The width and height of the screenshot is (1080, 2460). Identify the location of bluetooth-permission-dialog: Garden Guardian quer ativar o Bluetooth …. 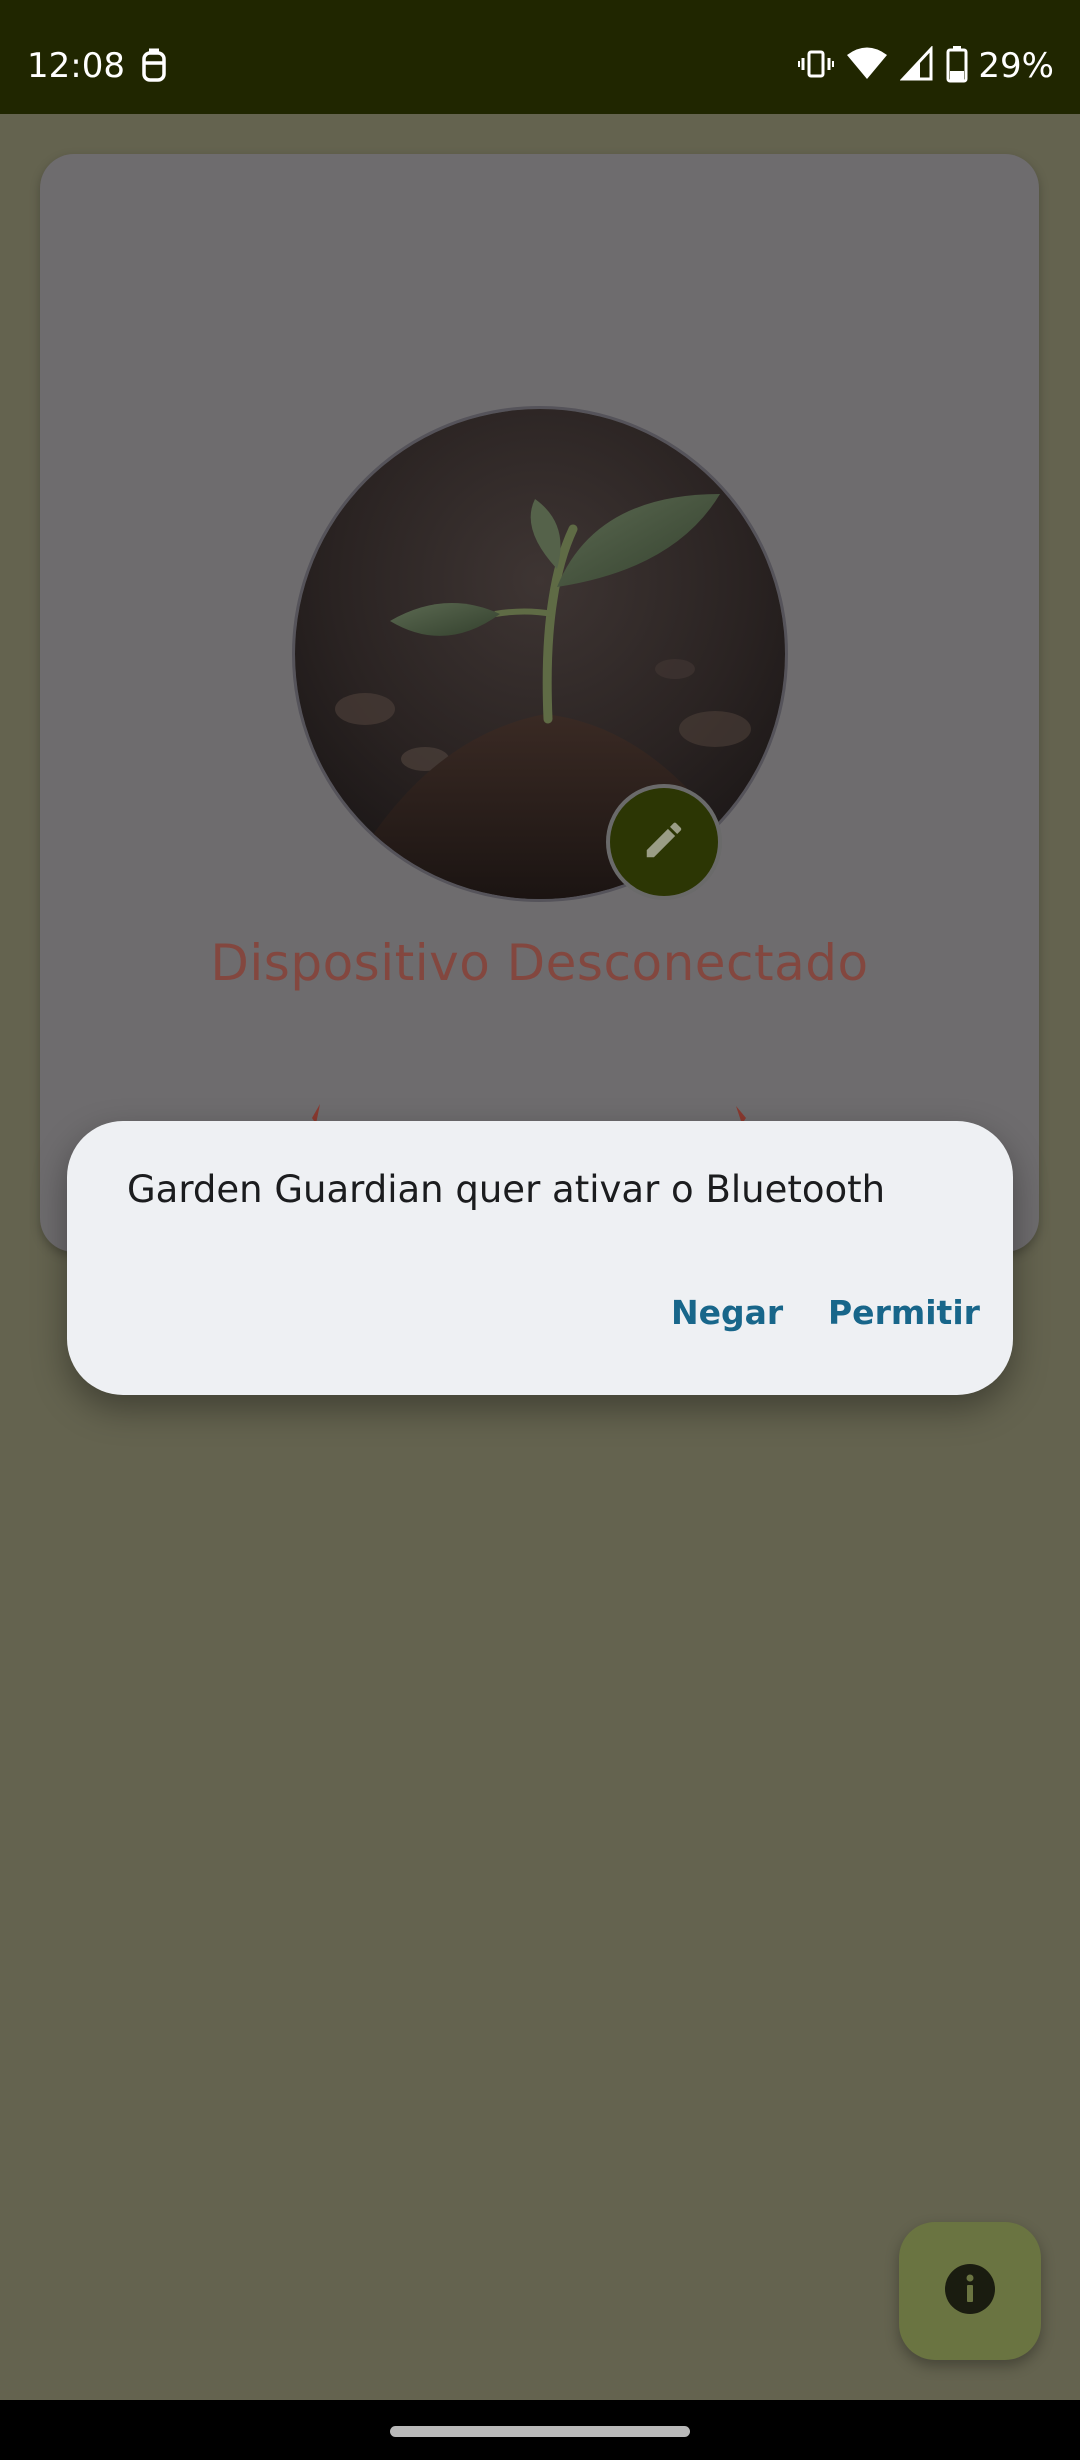
(540, 1258).